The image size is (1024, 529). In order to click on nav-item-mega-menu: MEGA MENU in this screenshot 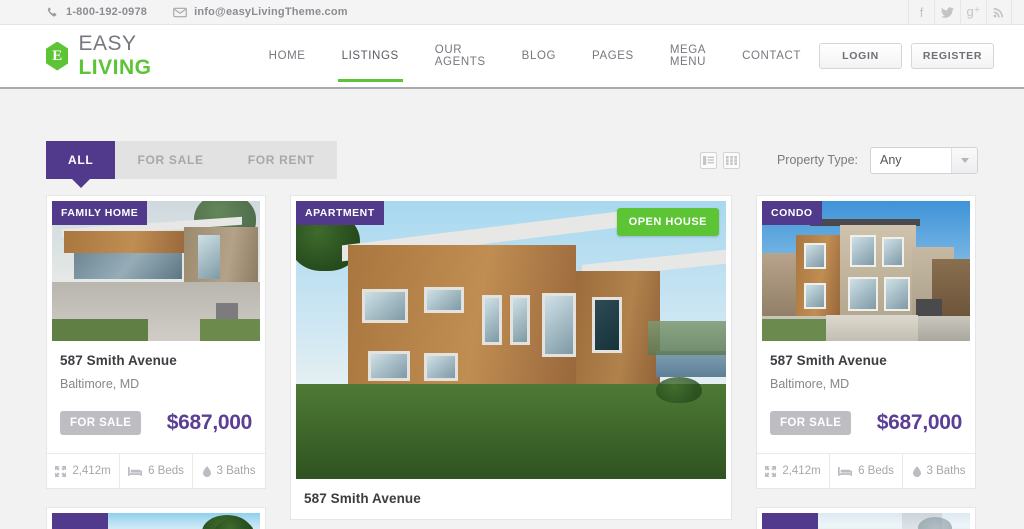, I will do `click(688, 56)`.